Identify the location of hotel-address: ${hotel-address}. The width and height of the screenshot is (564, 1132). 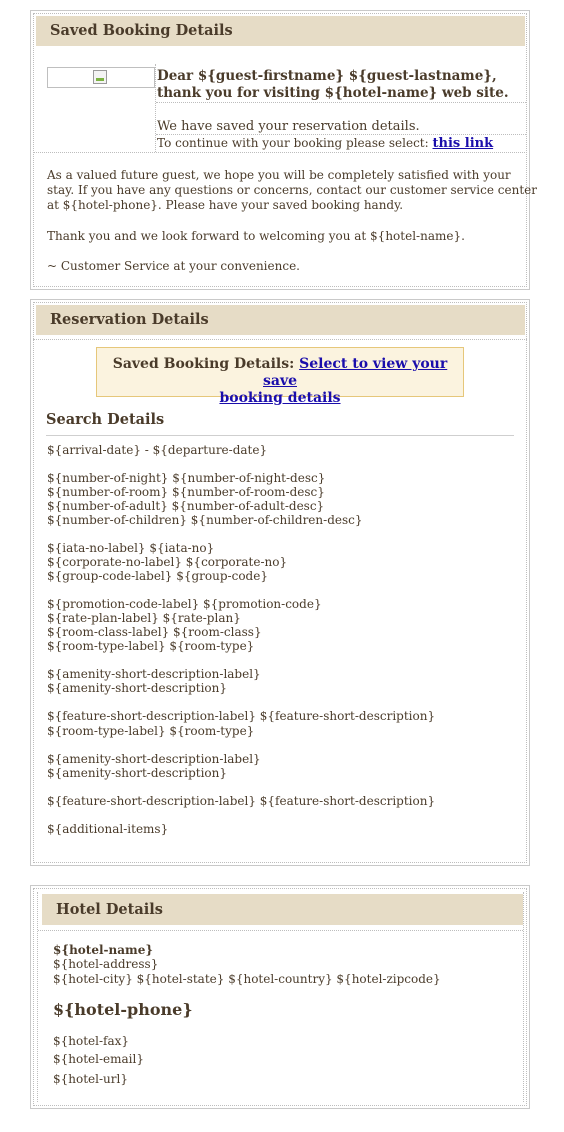
(106, 964).